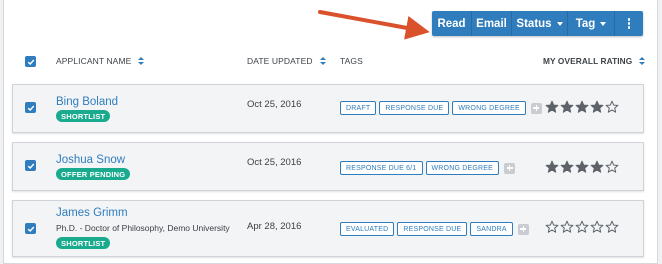  Describe the element at coordinates (588, 61) in the screenshot. I see `column-header-rating-label: MY OVERALL RATING` at that location.